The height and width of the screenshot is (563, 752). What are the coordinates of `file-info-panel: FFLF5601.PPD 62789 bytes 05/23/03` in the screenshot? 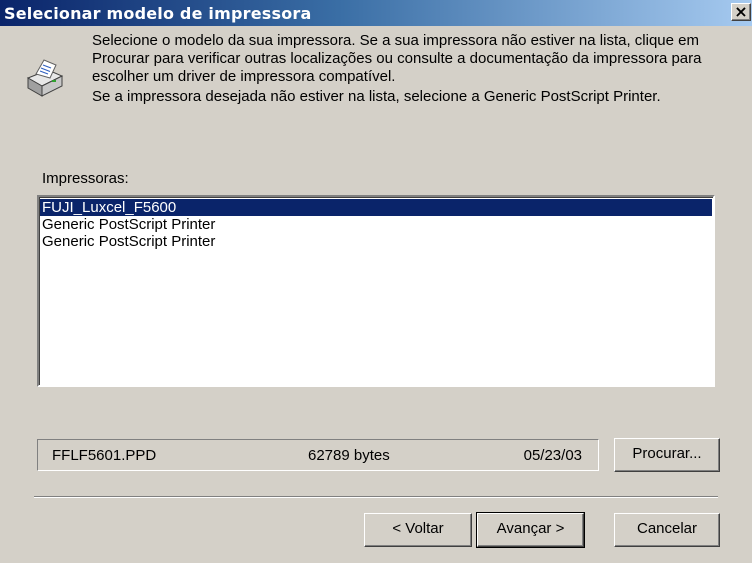 It's located at (318, 455).